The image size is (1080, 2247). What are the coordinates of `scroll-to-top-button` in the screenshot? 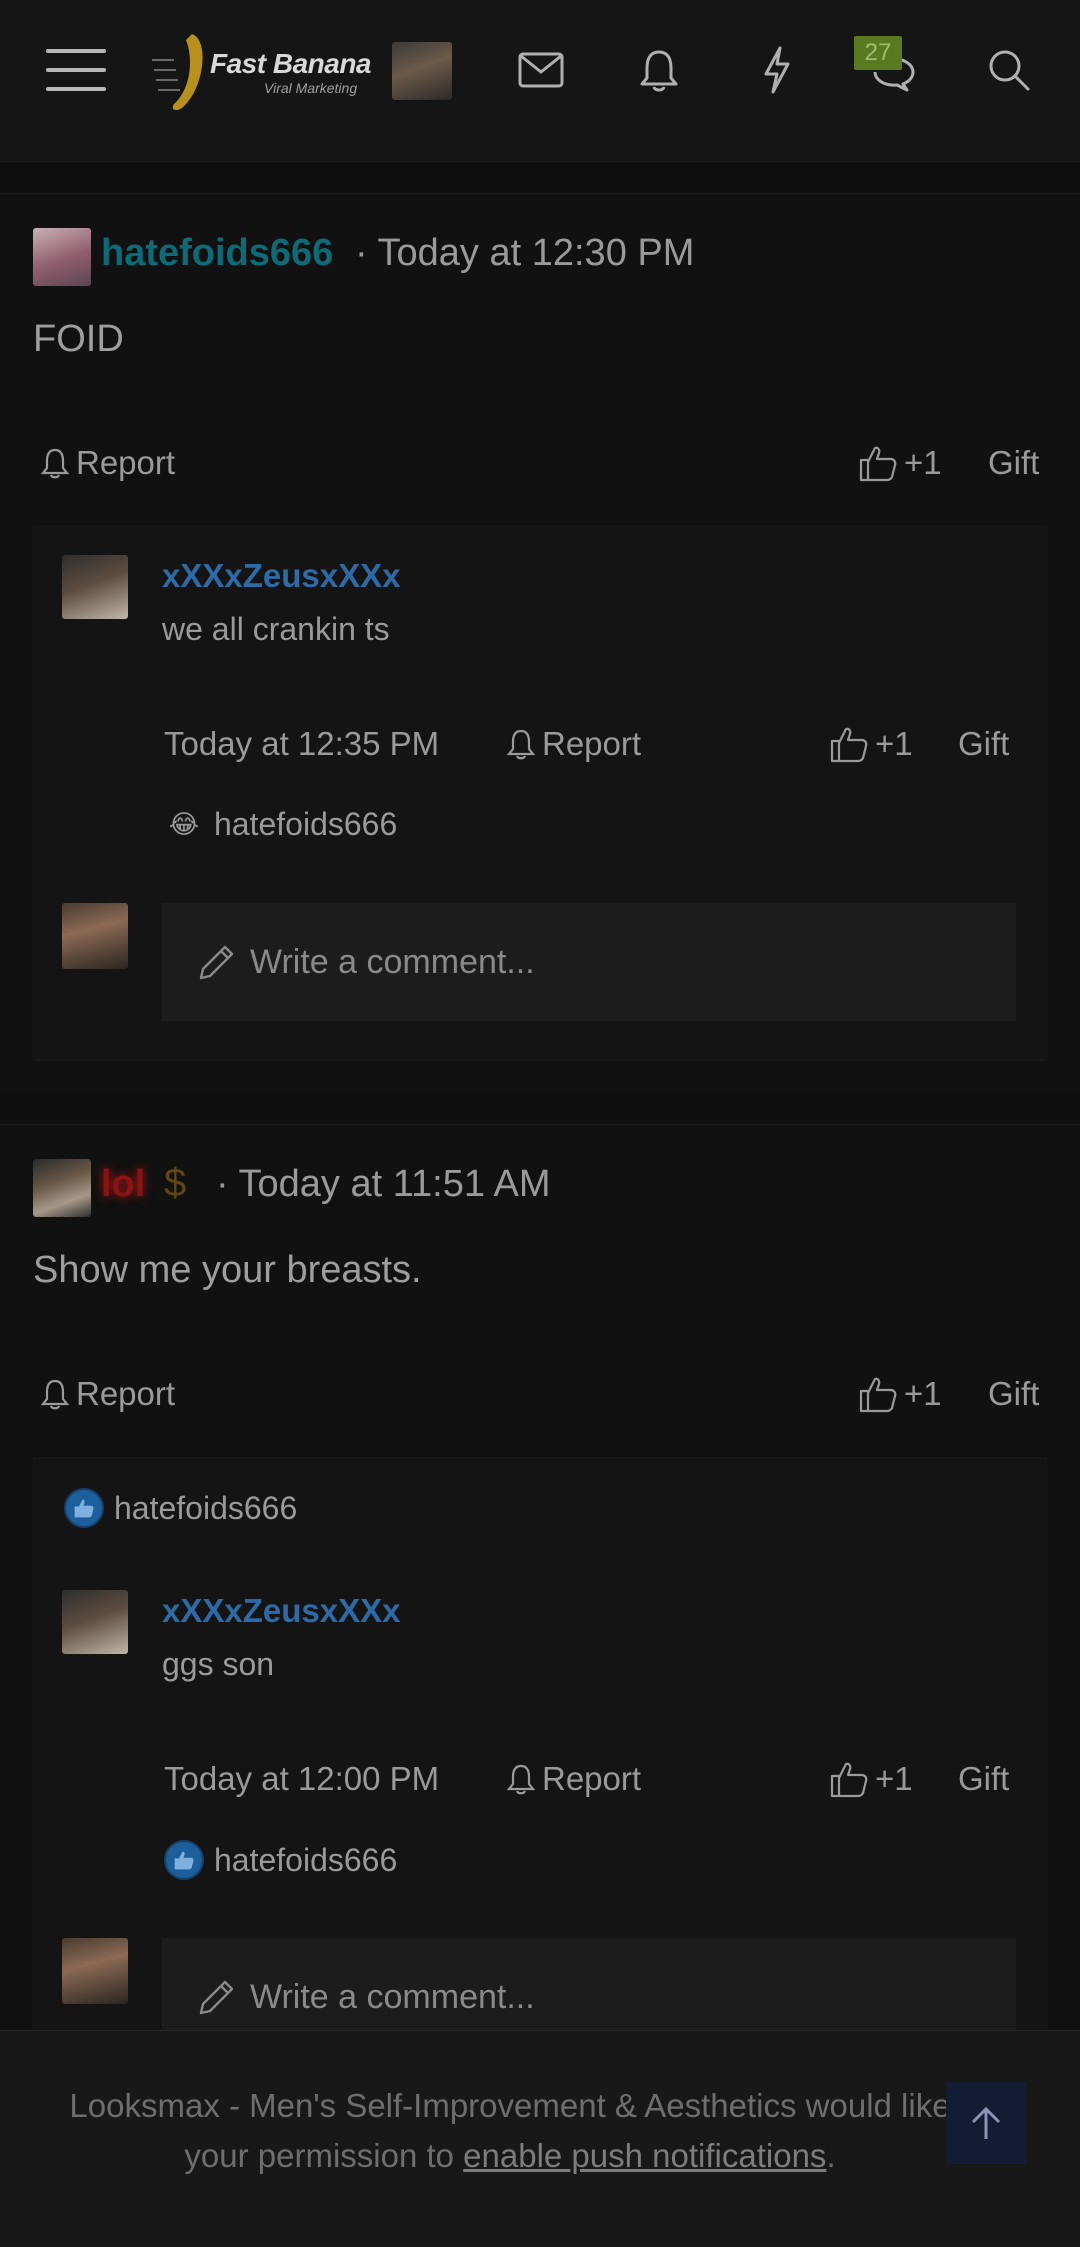 It's located at (986, 2123).